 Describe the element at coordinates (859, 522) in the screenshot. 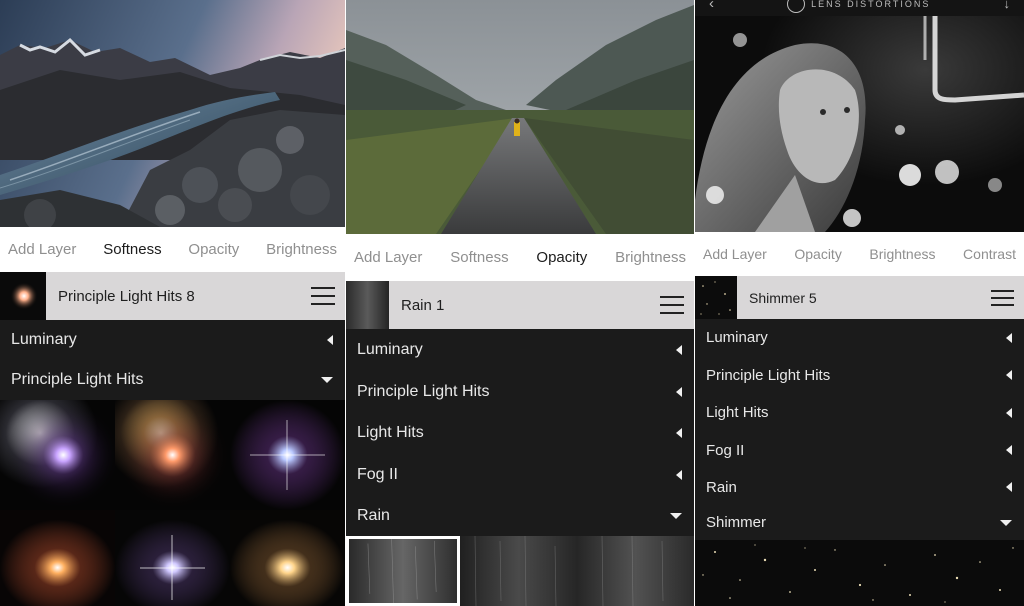

I see `category-shimmer: Shimmer` at that location.